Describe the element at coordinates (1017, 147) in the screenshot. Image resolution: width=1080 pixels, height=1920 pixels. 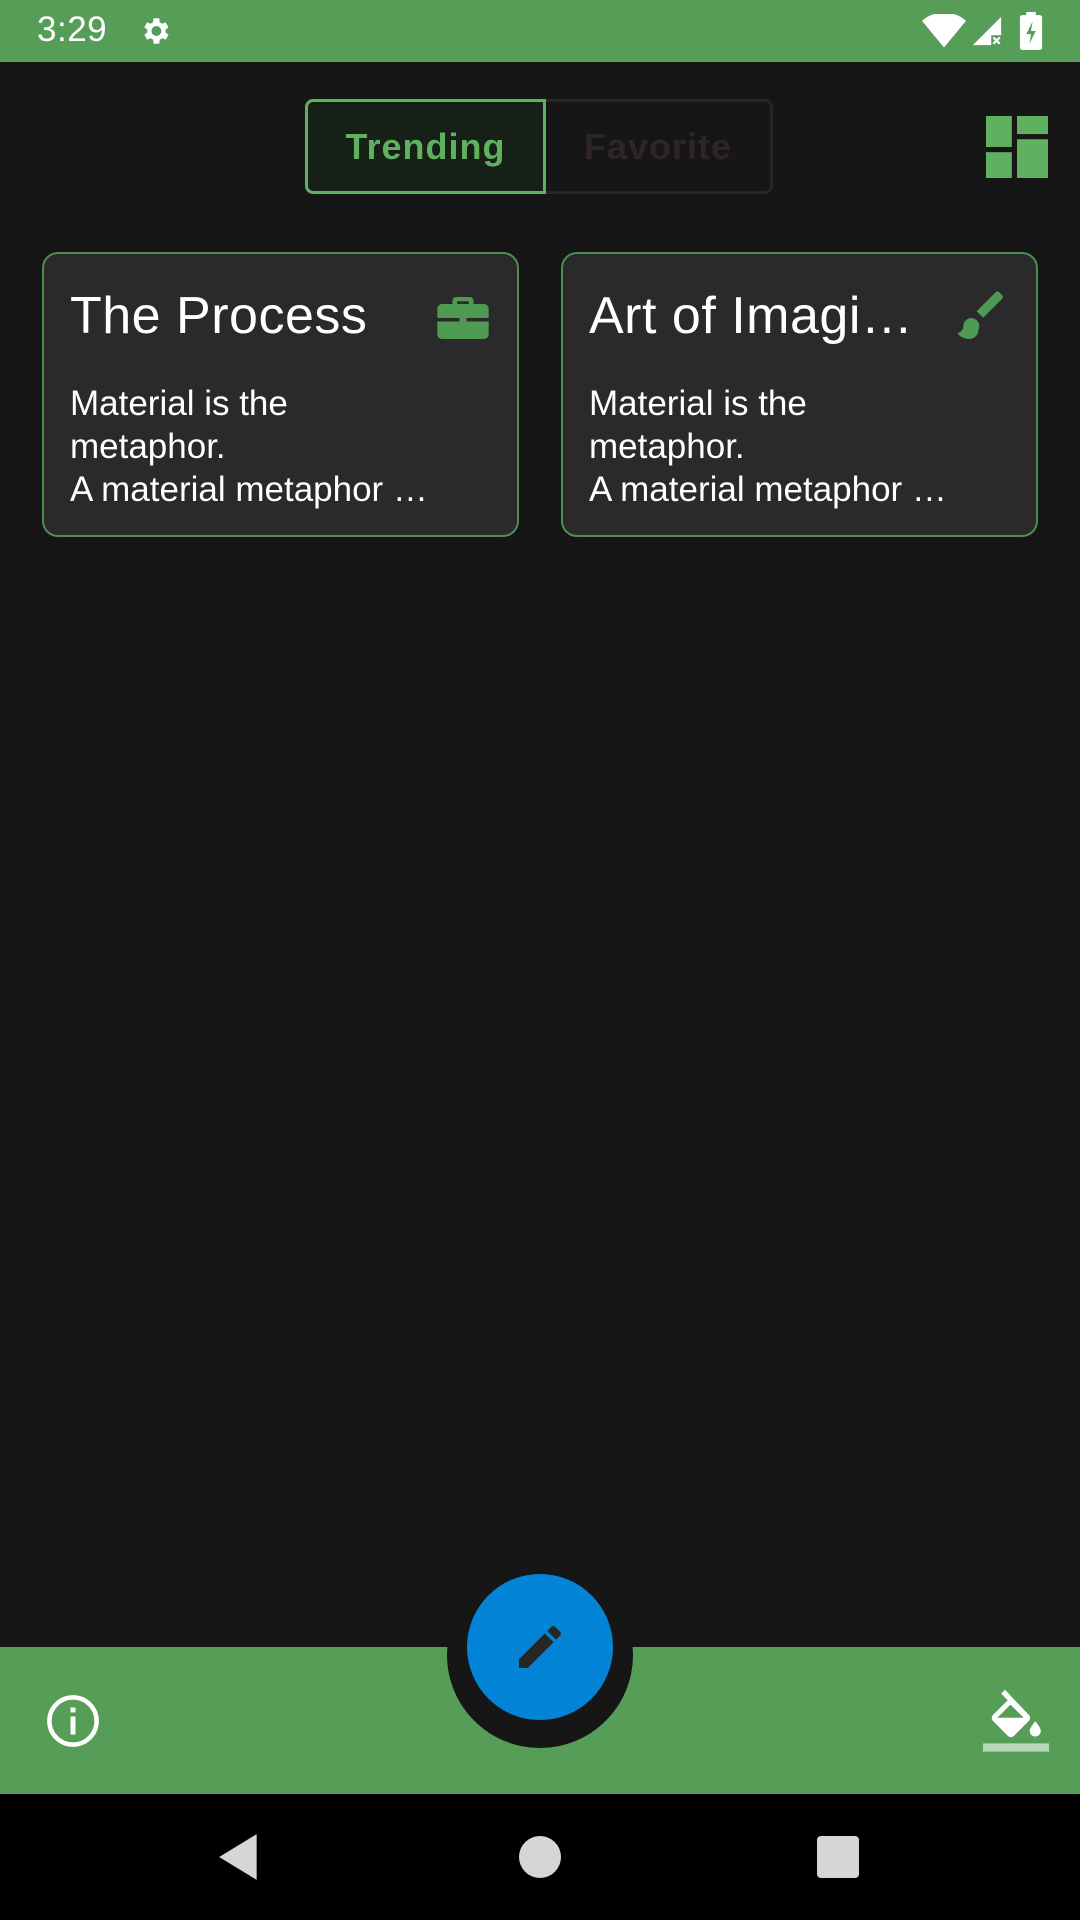
I see `dashboard-layout-icon` at that location.